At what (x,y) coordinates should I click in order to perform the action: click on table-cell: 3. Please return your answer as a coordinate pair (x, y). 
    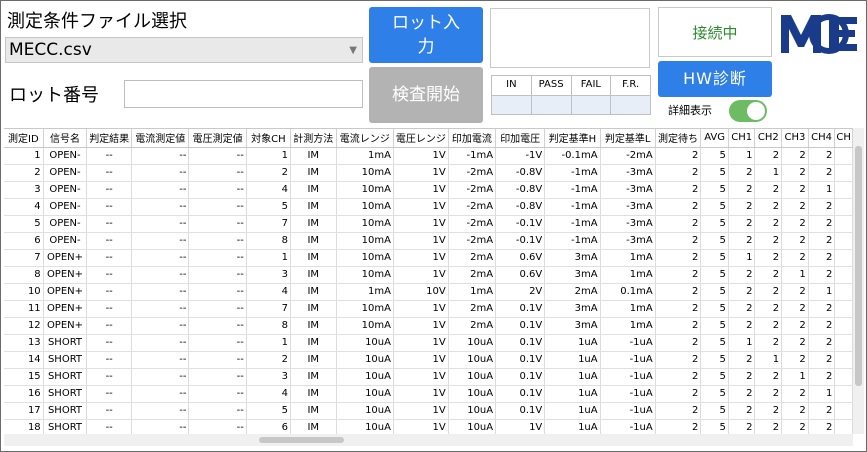
    Looking at the image, I should click on (24, 190).